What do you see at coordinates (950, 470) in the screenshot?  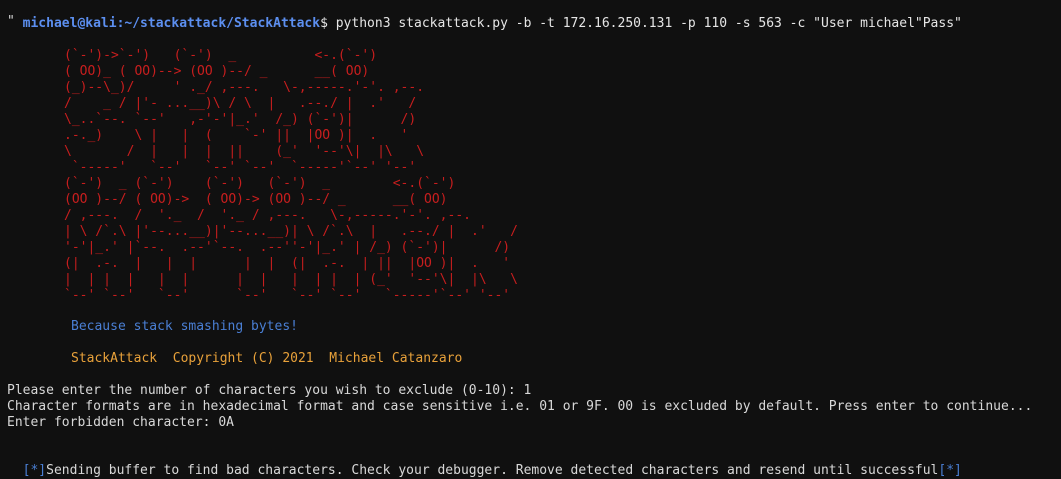 I see `status-marker-close: [*]` at bounding box center [950, 470].